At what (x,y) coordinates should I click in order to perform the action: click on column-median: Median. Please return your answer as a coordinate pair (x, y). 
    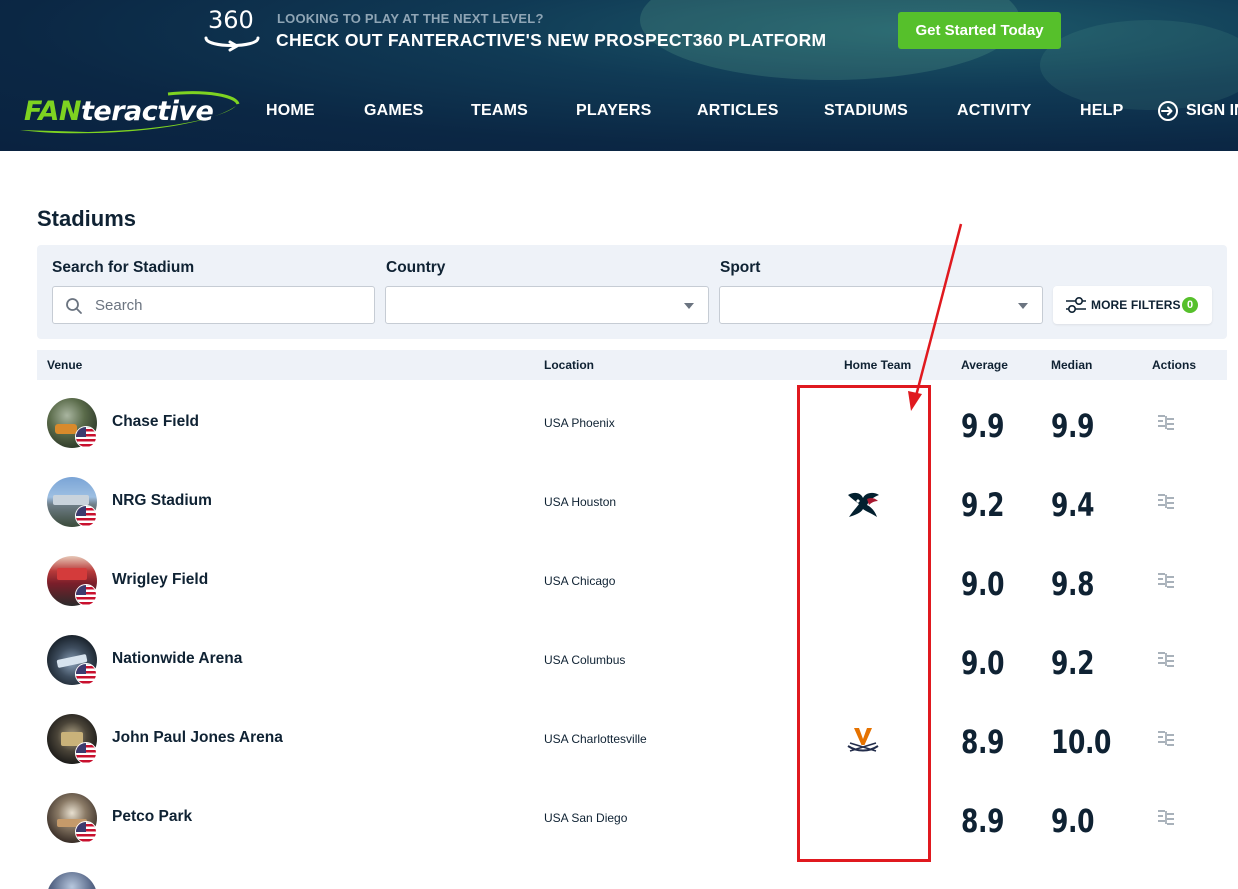
    Looking at the image, I should click on (1071, 365).